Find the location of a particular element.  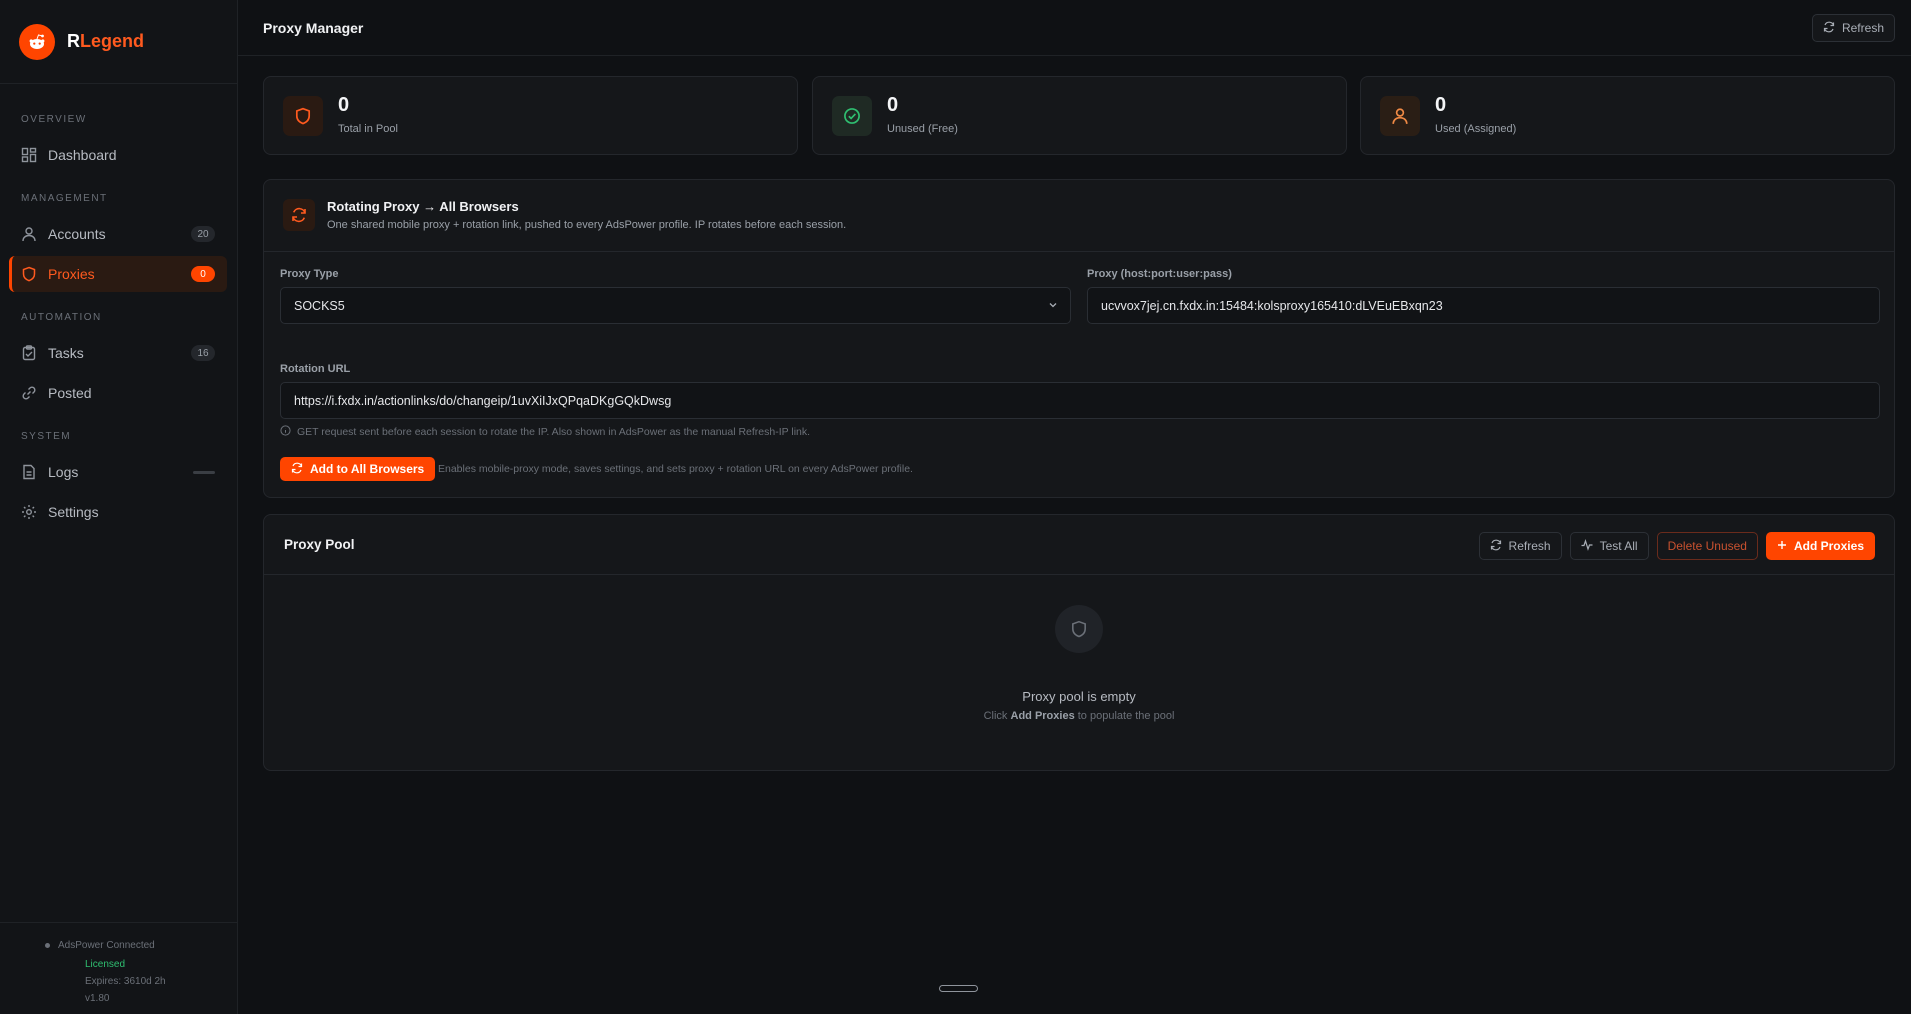

proxies-count-badge: 0 is located at coordinates (203, 274).